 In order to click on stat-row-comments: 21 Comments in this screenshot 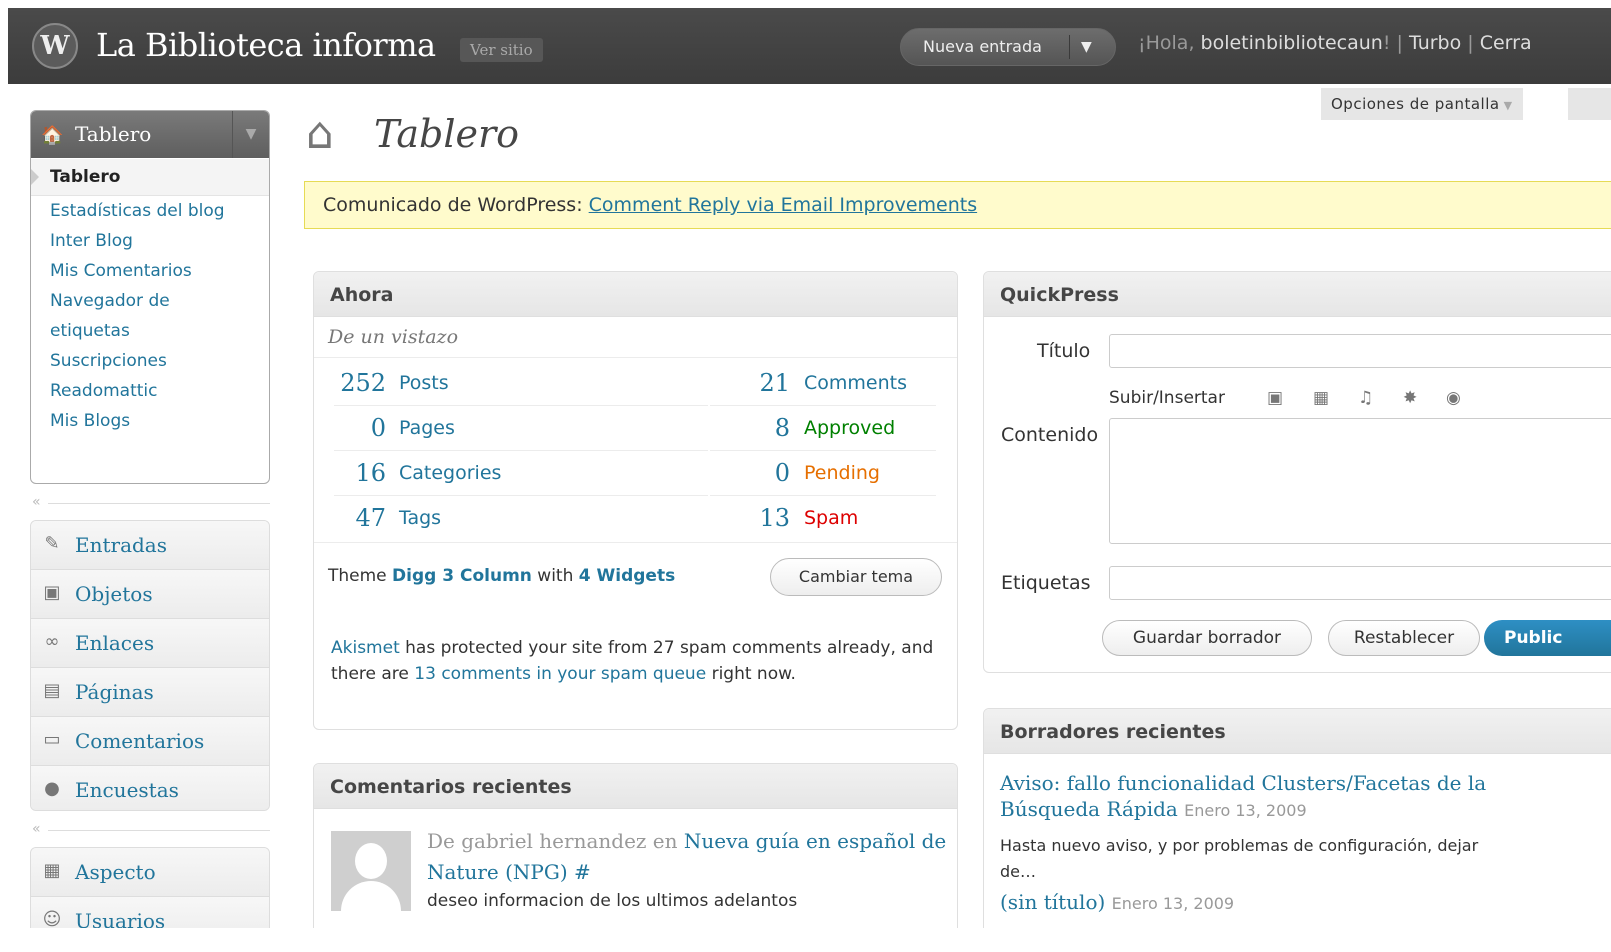, I will do `click(823, 383)`.